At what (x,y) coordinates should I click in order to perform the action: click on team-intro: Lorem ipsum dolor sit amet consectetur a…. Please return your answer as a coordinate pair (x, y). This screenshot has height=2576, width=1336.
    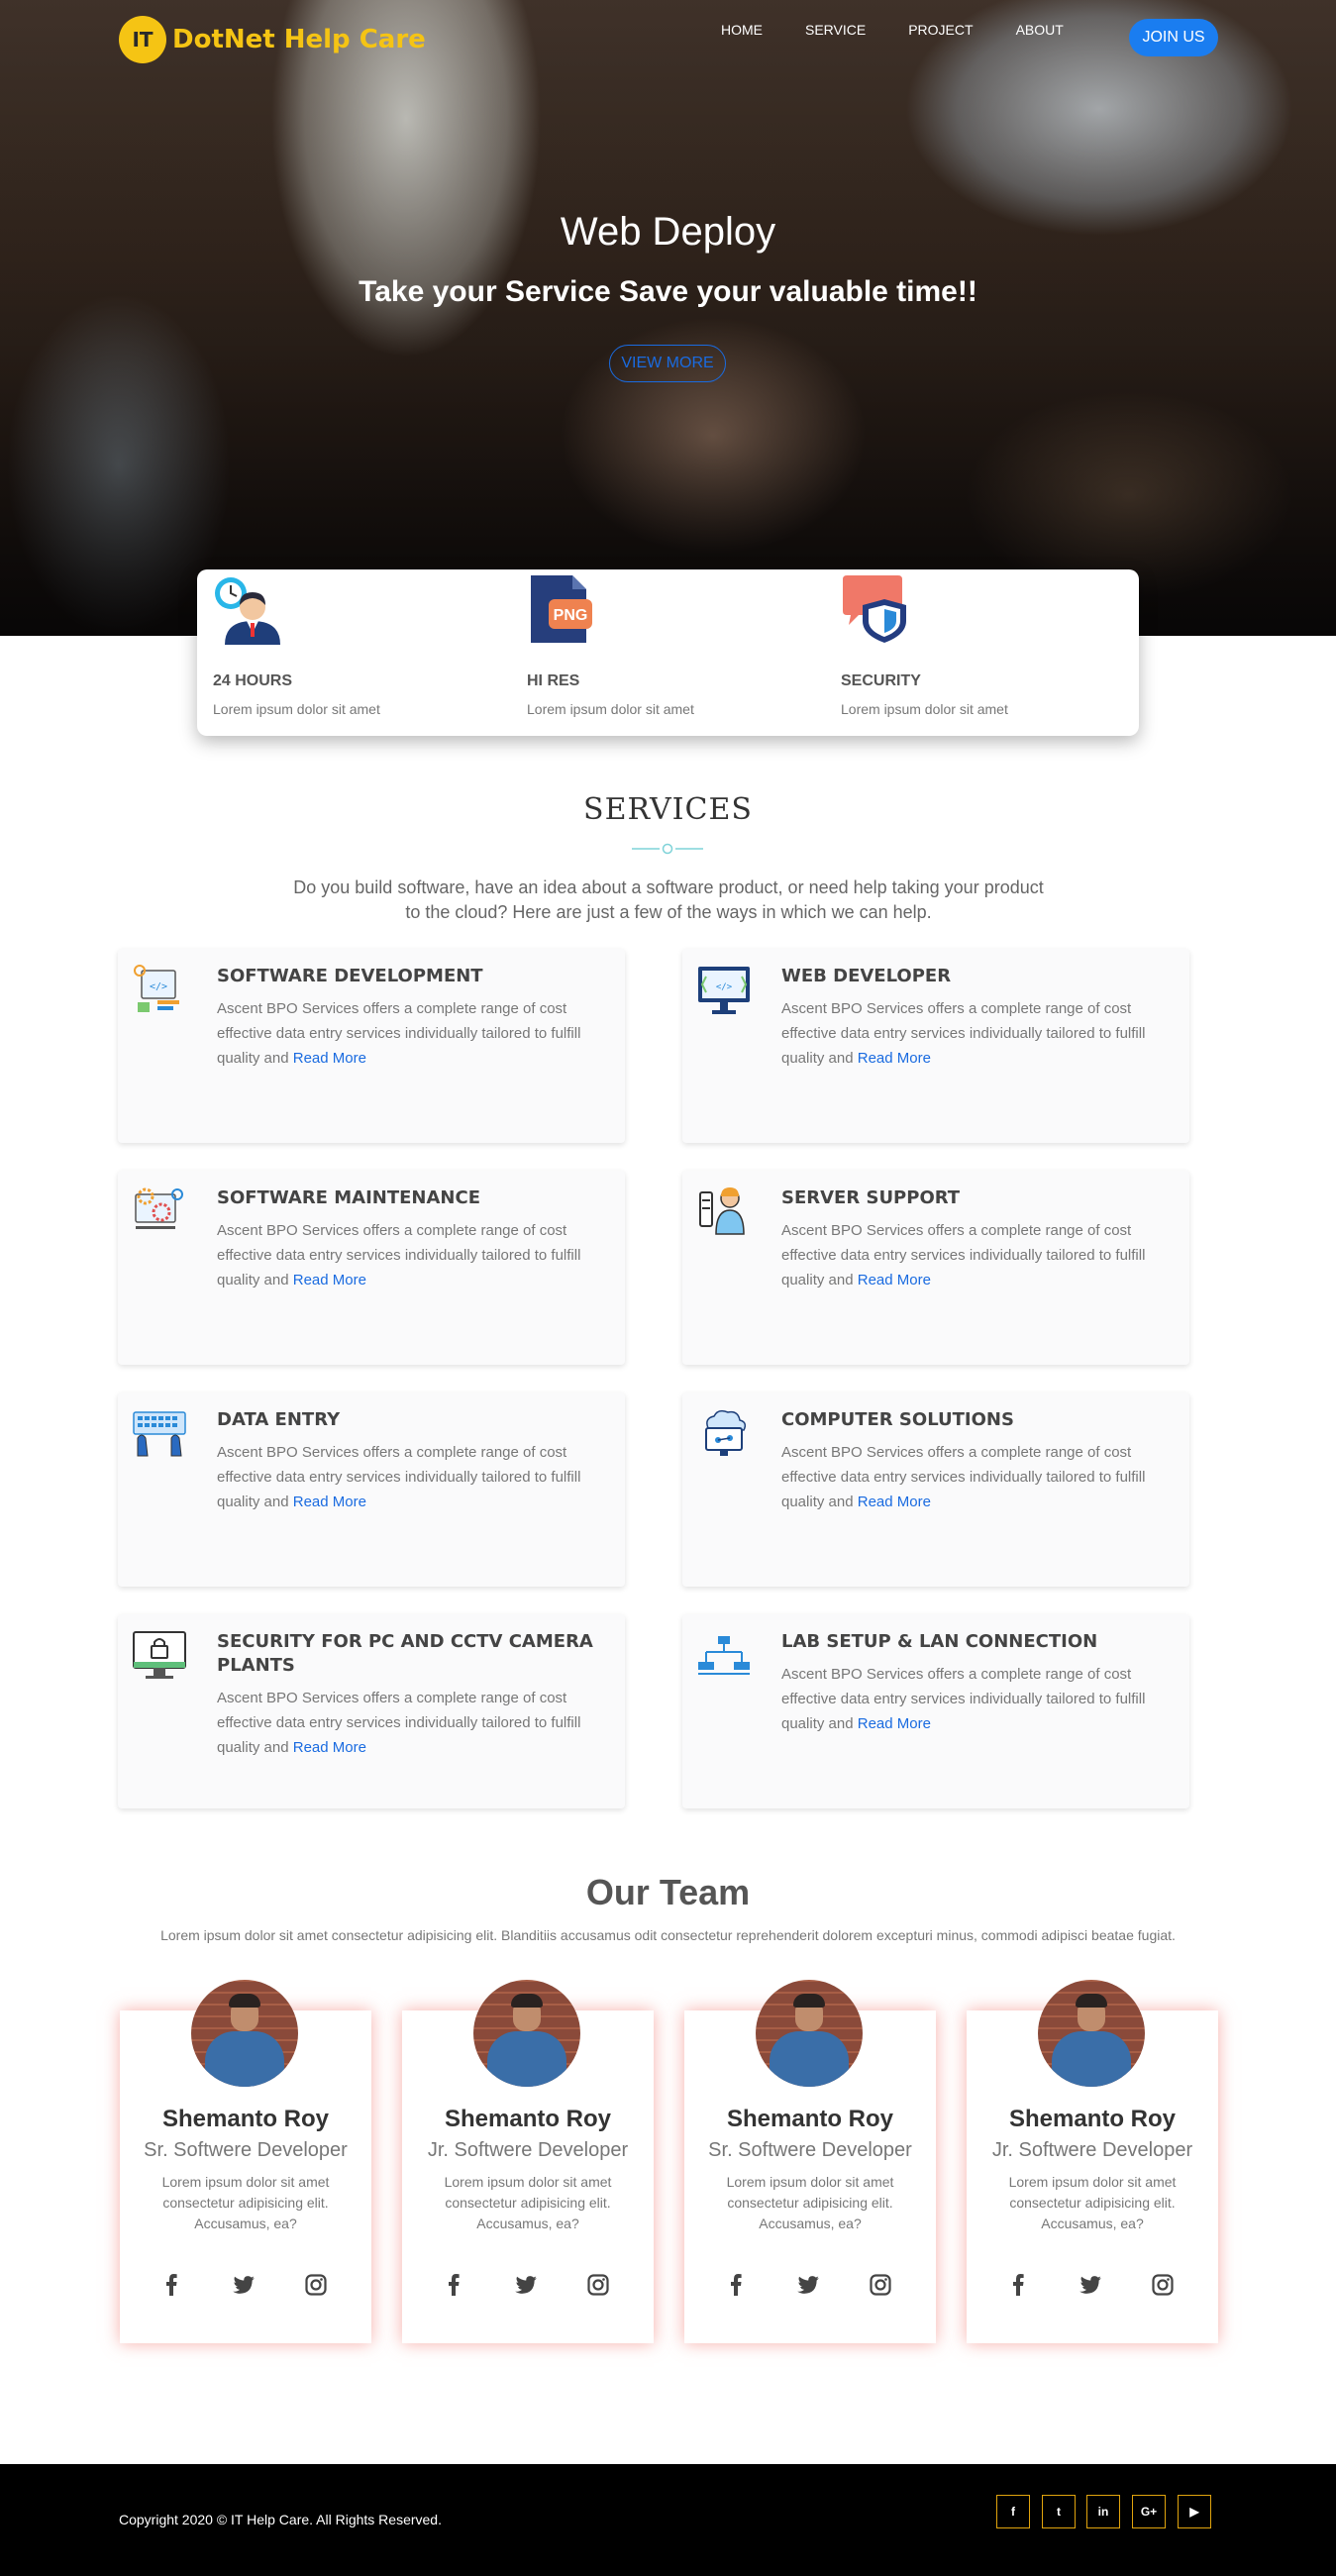
    Looking at the image, I should click on (668, 1935).